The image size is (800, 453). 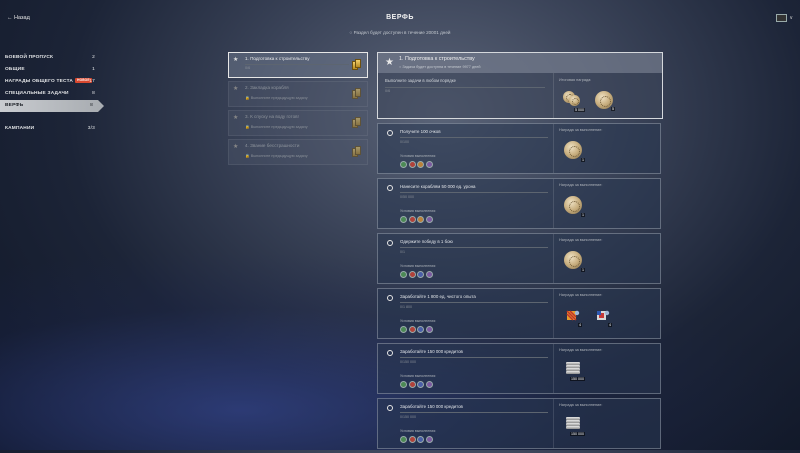 I want to click on panel-progress-bar, so click(x=465, y=87).